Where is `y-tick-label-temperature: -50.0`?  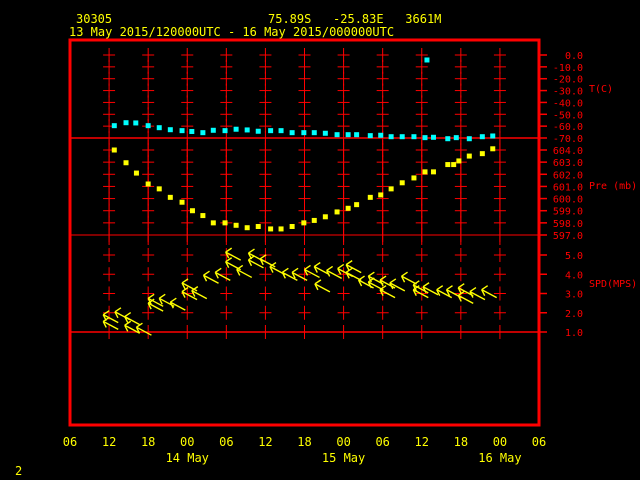
y-tick-label-temperature: -50.0 is located at coordinates (568, 115).